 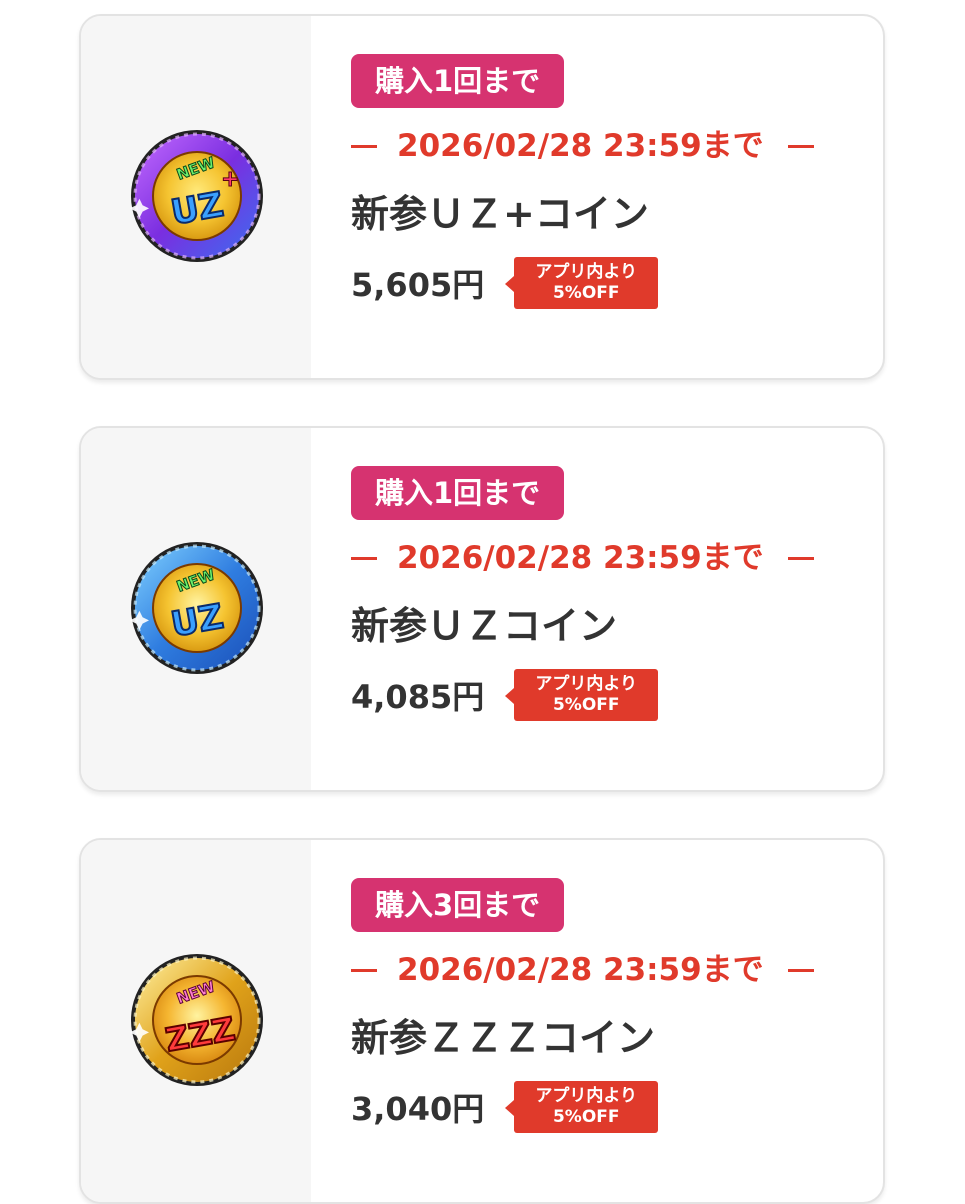 I want to click on new-uz-plus-coin-icon: NEW UZ +, so click(x=196, y=196).